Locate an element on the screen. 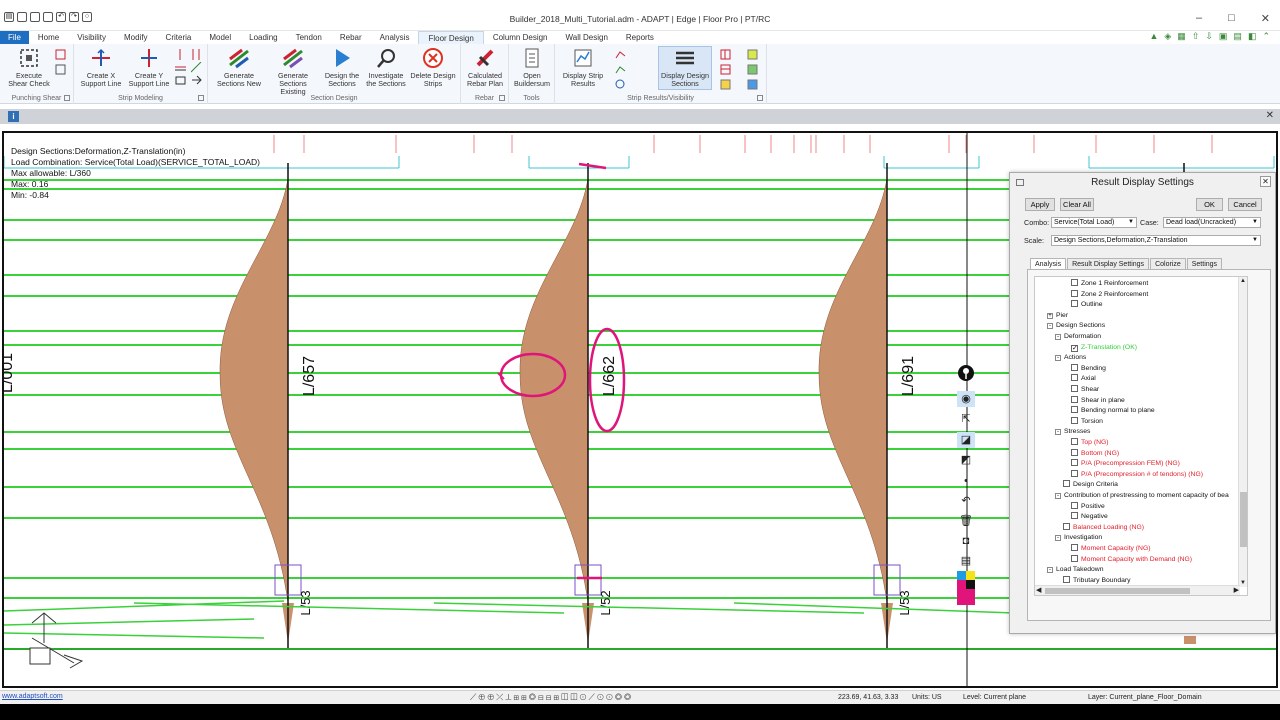 The width and height of the screenshot is (1280, 720). design-the-sections-button: Design the Sections is located at coordinates (342, 67).